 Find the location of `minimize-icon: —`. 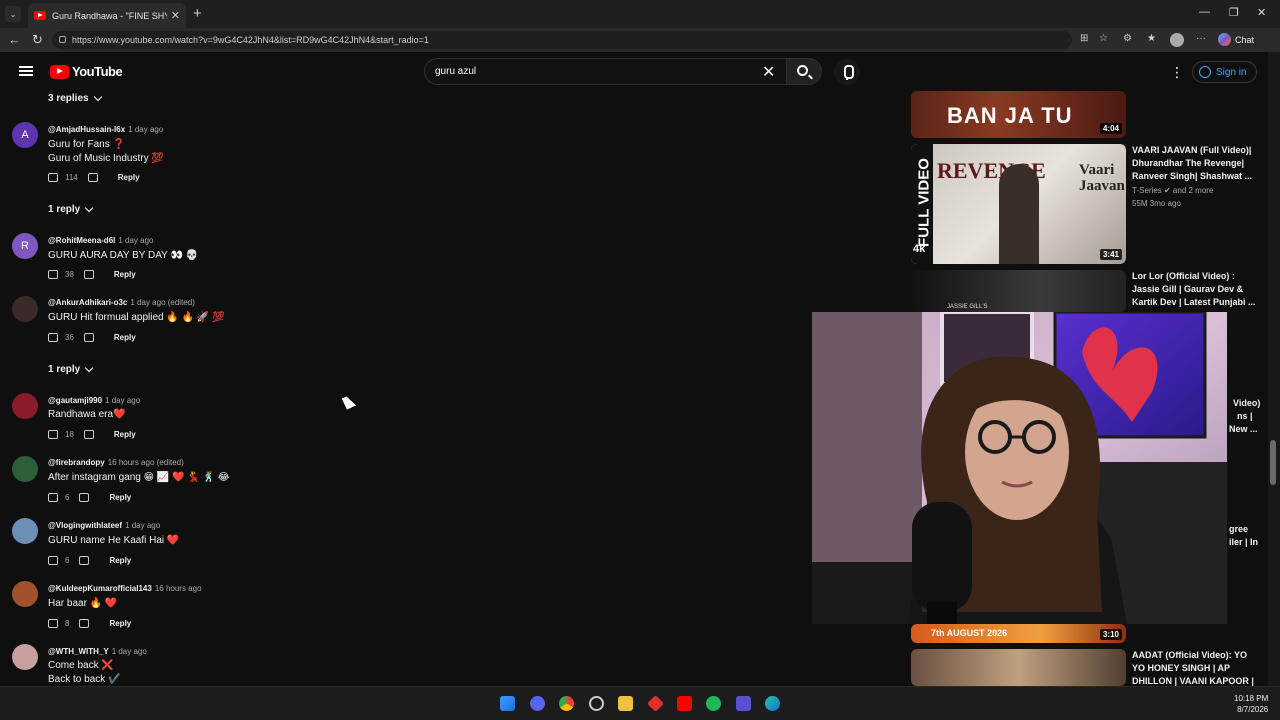

minimize-icon: — is located at coordinates (1204, 12).